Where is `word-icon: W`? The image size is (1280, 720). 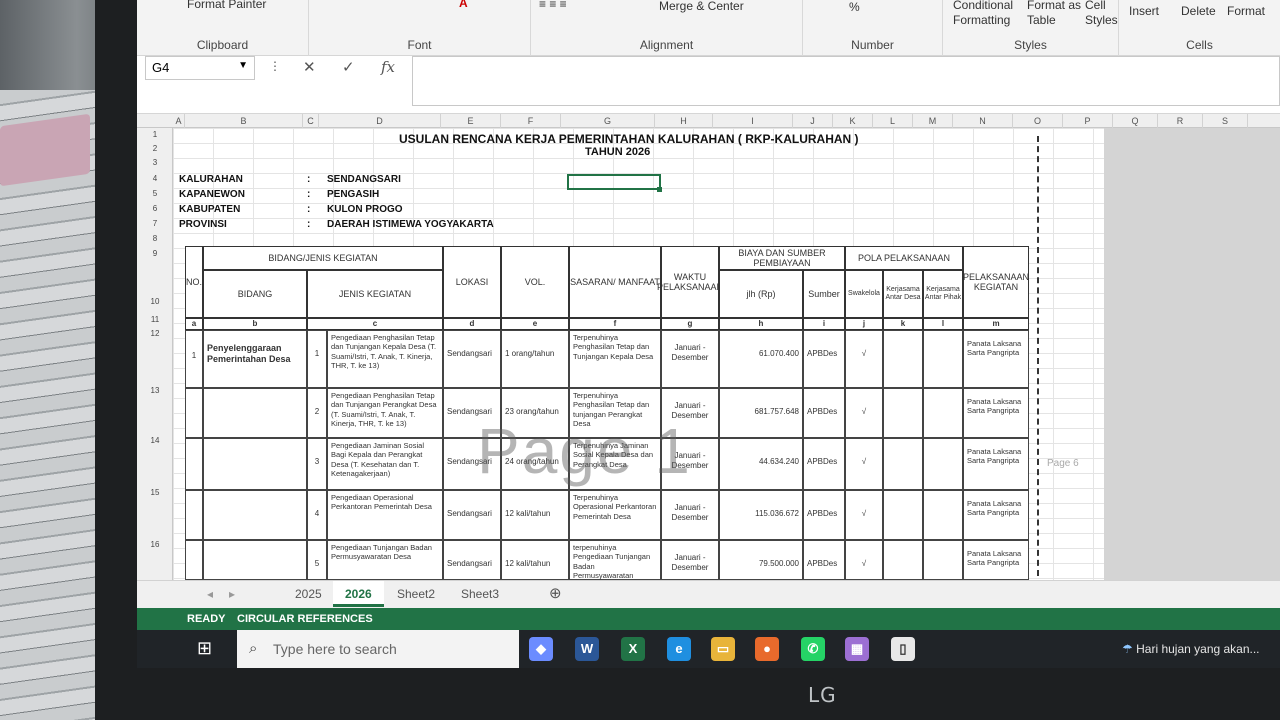 word-icon: W is located at coordinates (587, 649).